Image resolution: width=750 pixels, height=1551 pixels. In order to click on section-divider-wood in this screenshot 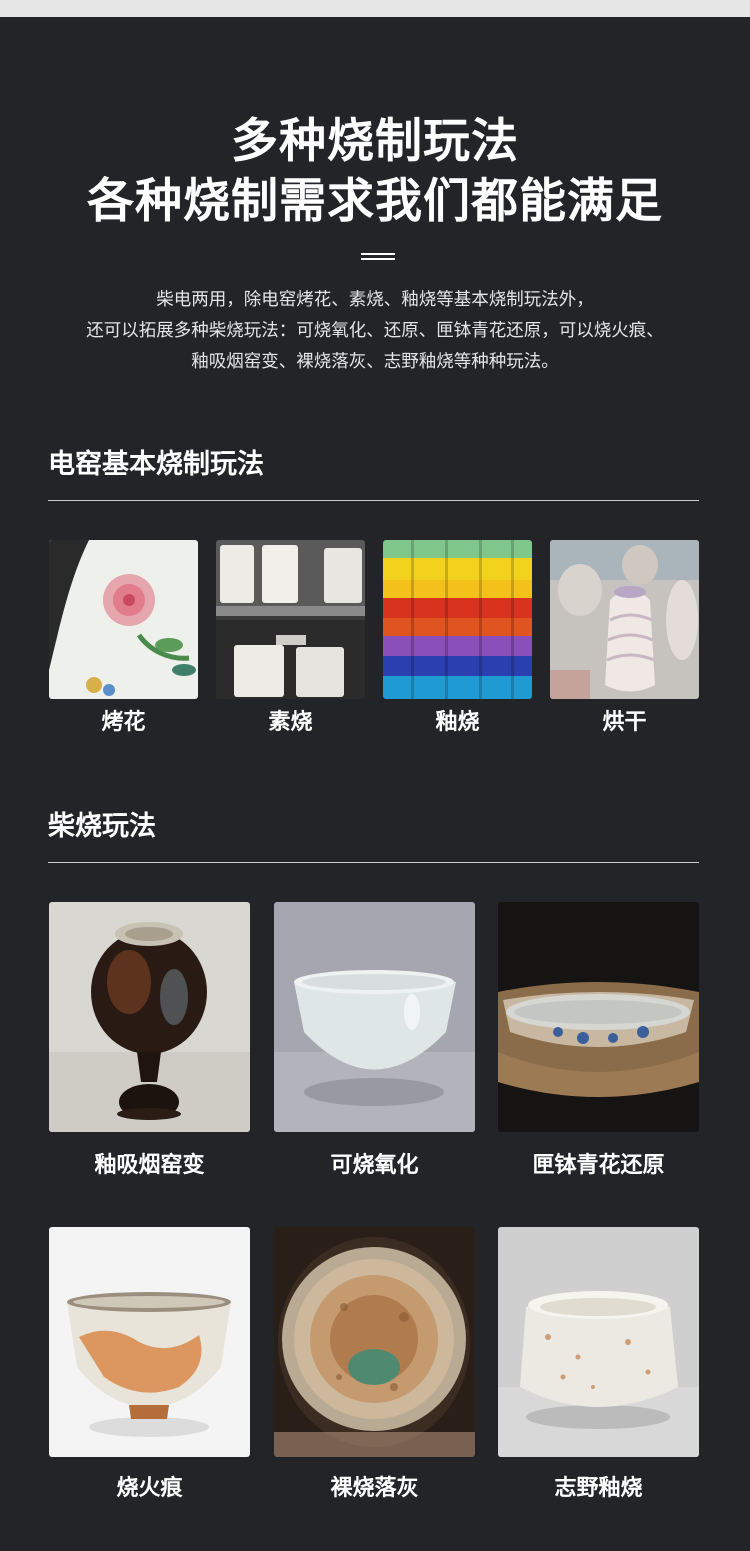, I will do `click(373, 862)`.